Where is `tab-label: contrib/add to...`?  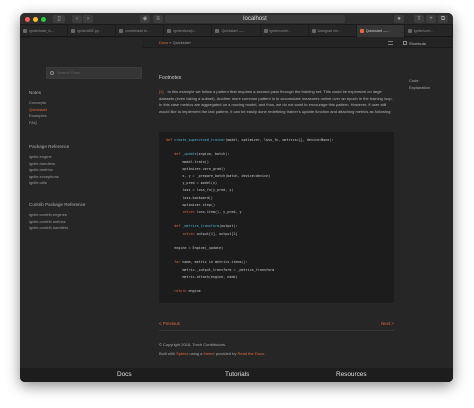
tab-label: contrib/add to... is located at coordinates (137, 31).